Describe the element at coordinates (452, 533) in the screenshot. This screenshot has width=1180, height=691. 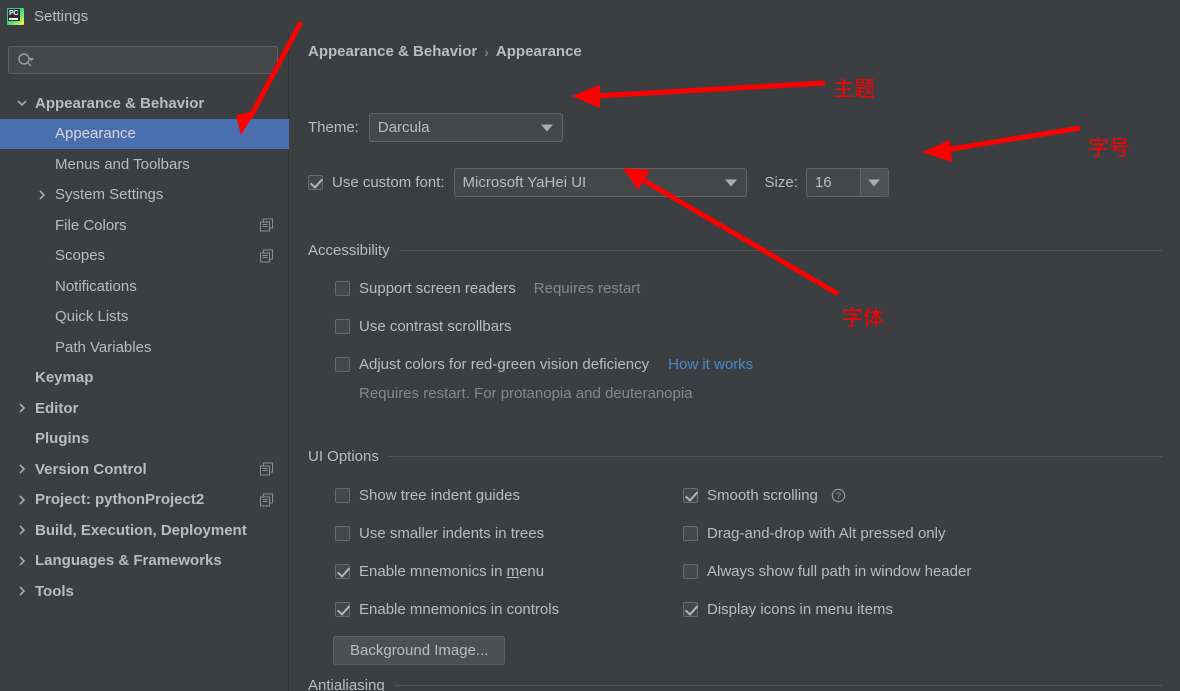
I see `checkbox-label: Use smaller indents in trees` at that location.